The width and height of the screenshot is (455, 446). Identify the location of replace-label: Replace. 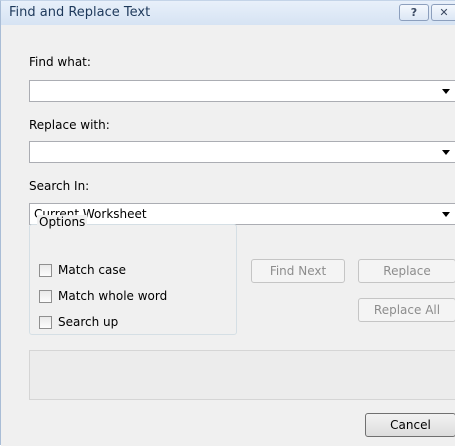
(407, 271).